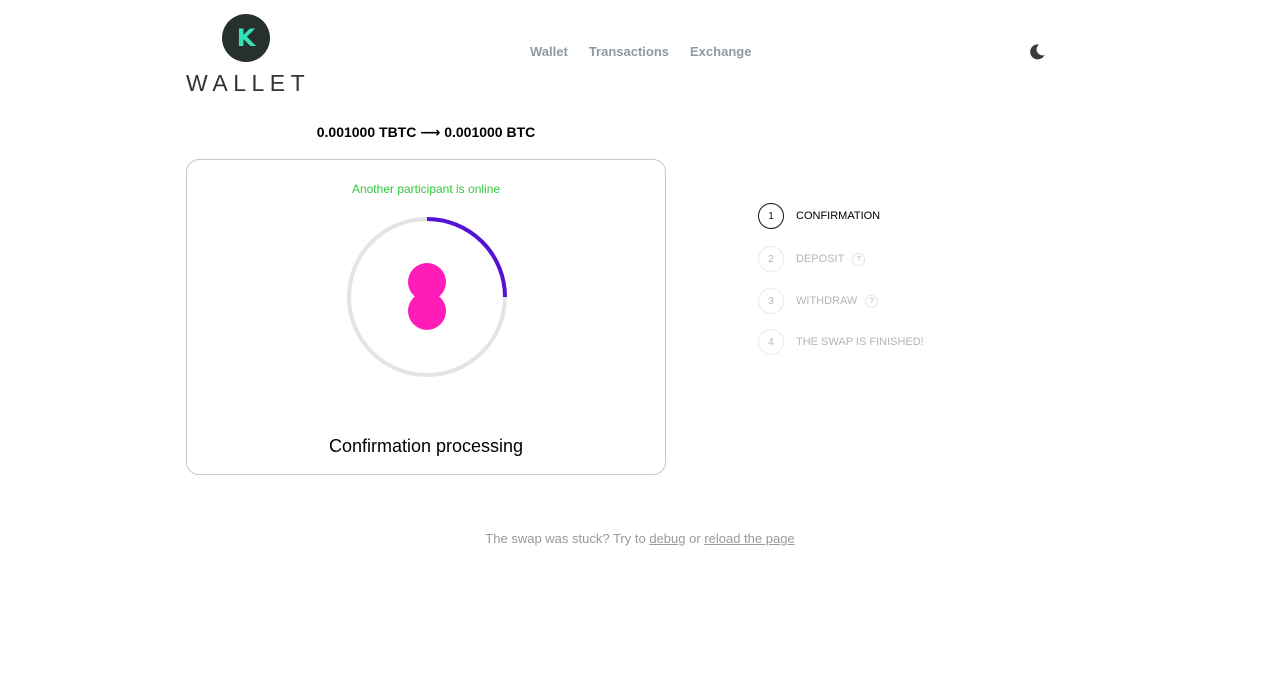  Describe the element at coordinates (771, 259) in the screenshot. I see `step-number: 2` at that location.